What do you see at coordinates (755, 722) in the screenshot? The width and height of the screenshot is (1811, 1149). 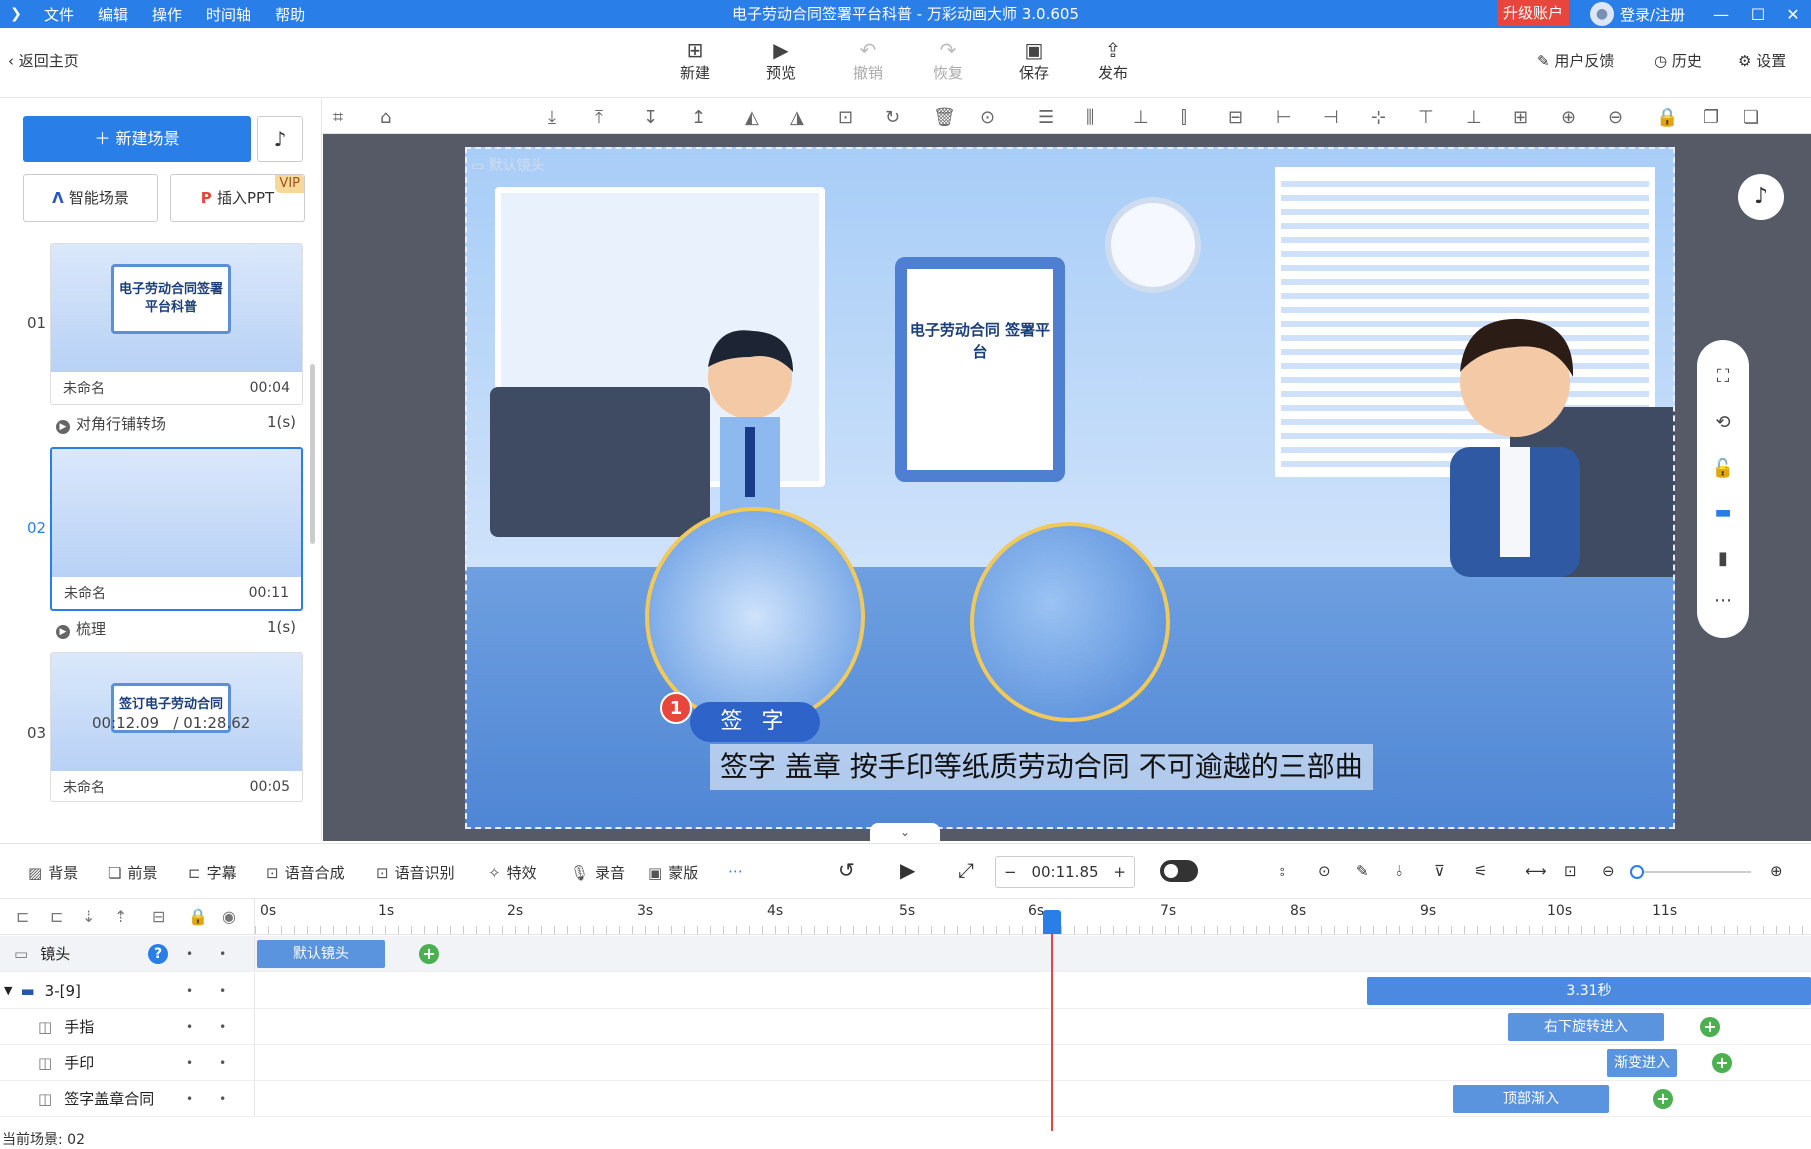 I see `sign-label: 签 字` at bounding box center [755, 722].